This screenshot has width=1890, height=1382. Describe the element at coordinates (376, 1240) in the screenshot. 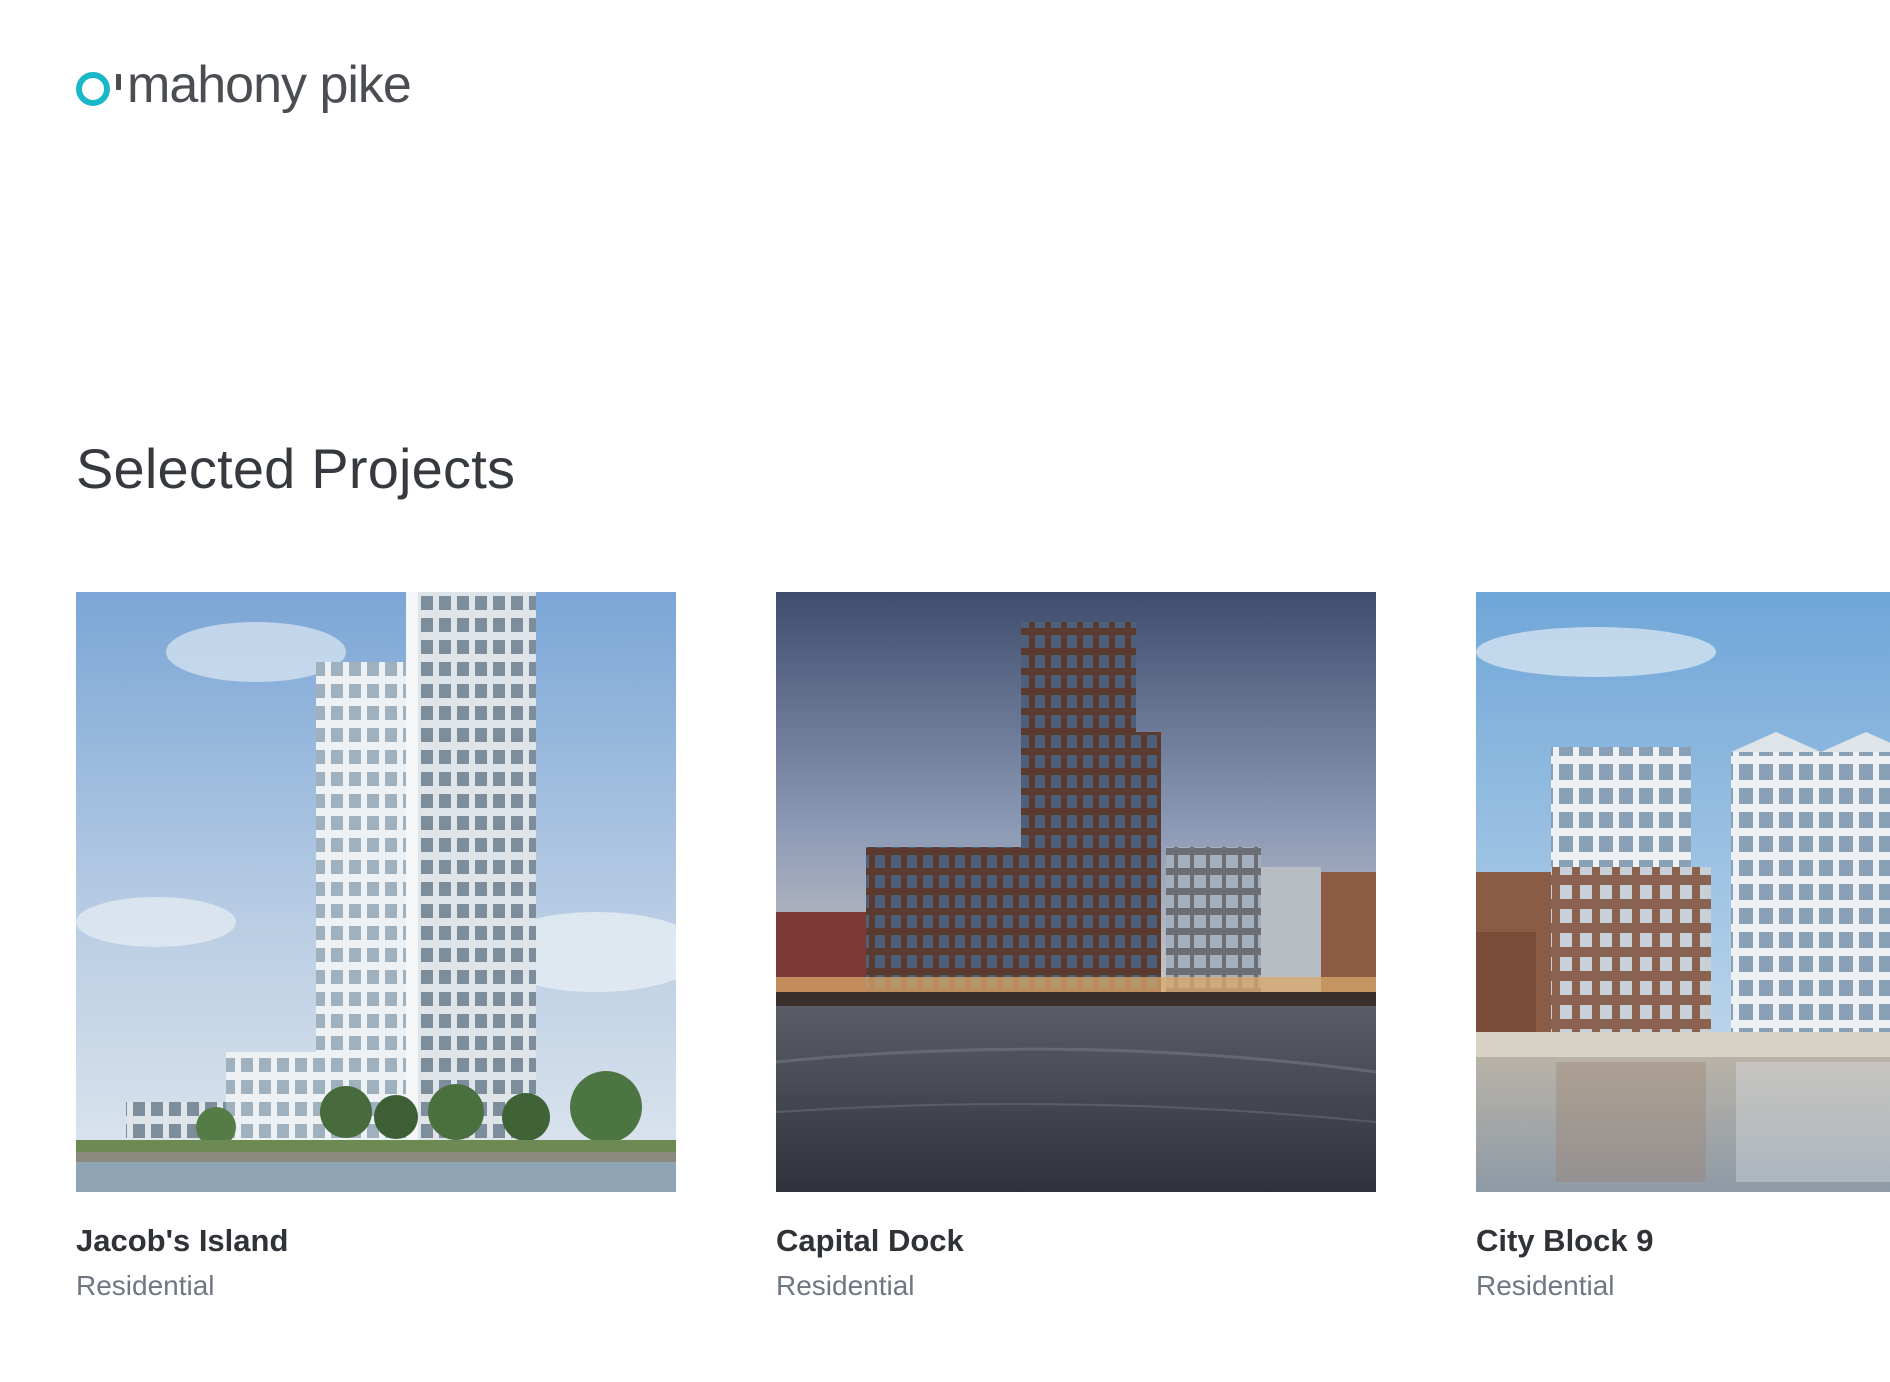

I see `project-title: Jacob's Island` at that location.